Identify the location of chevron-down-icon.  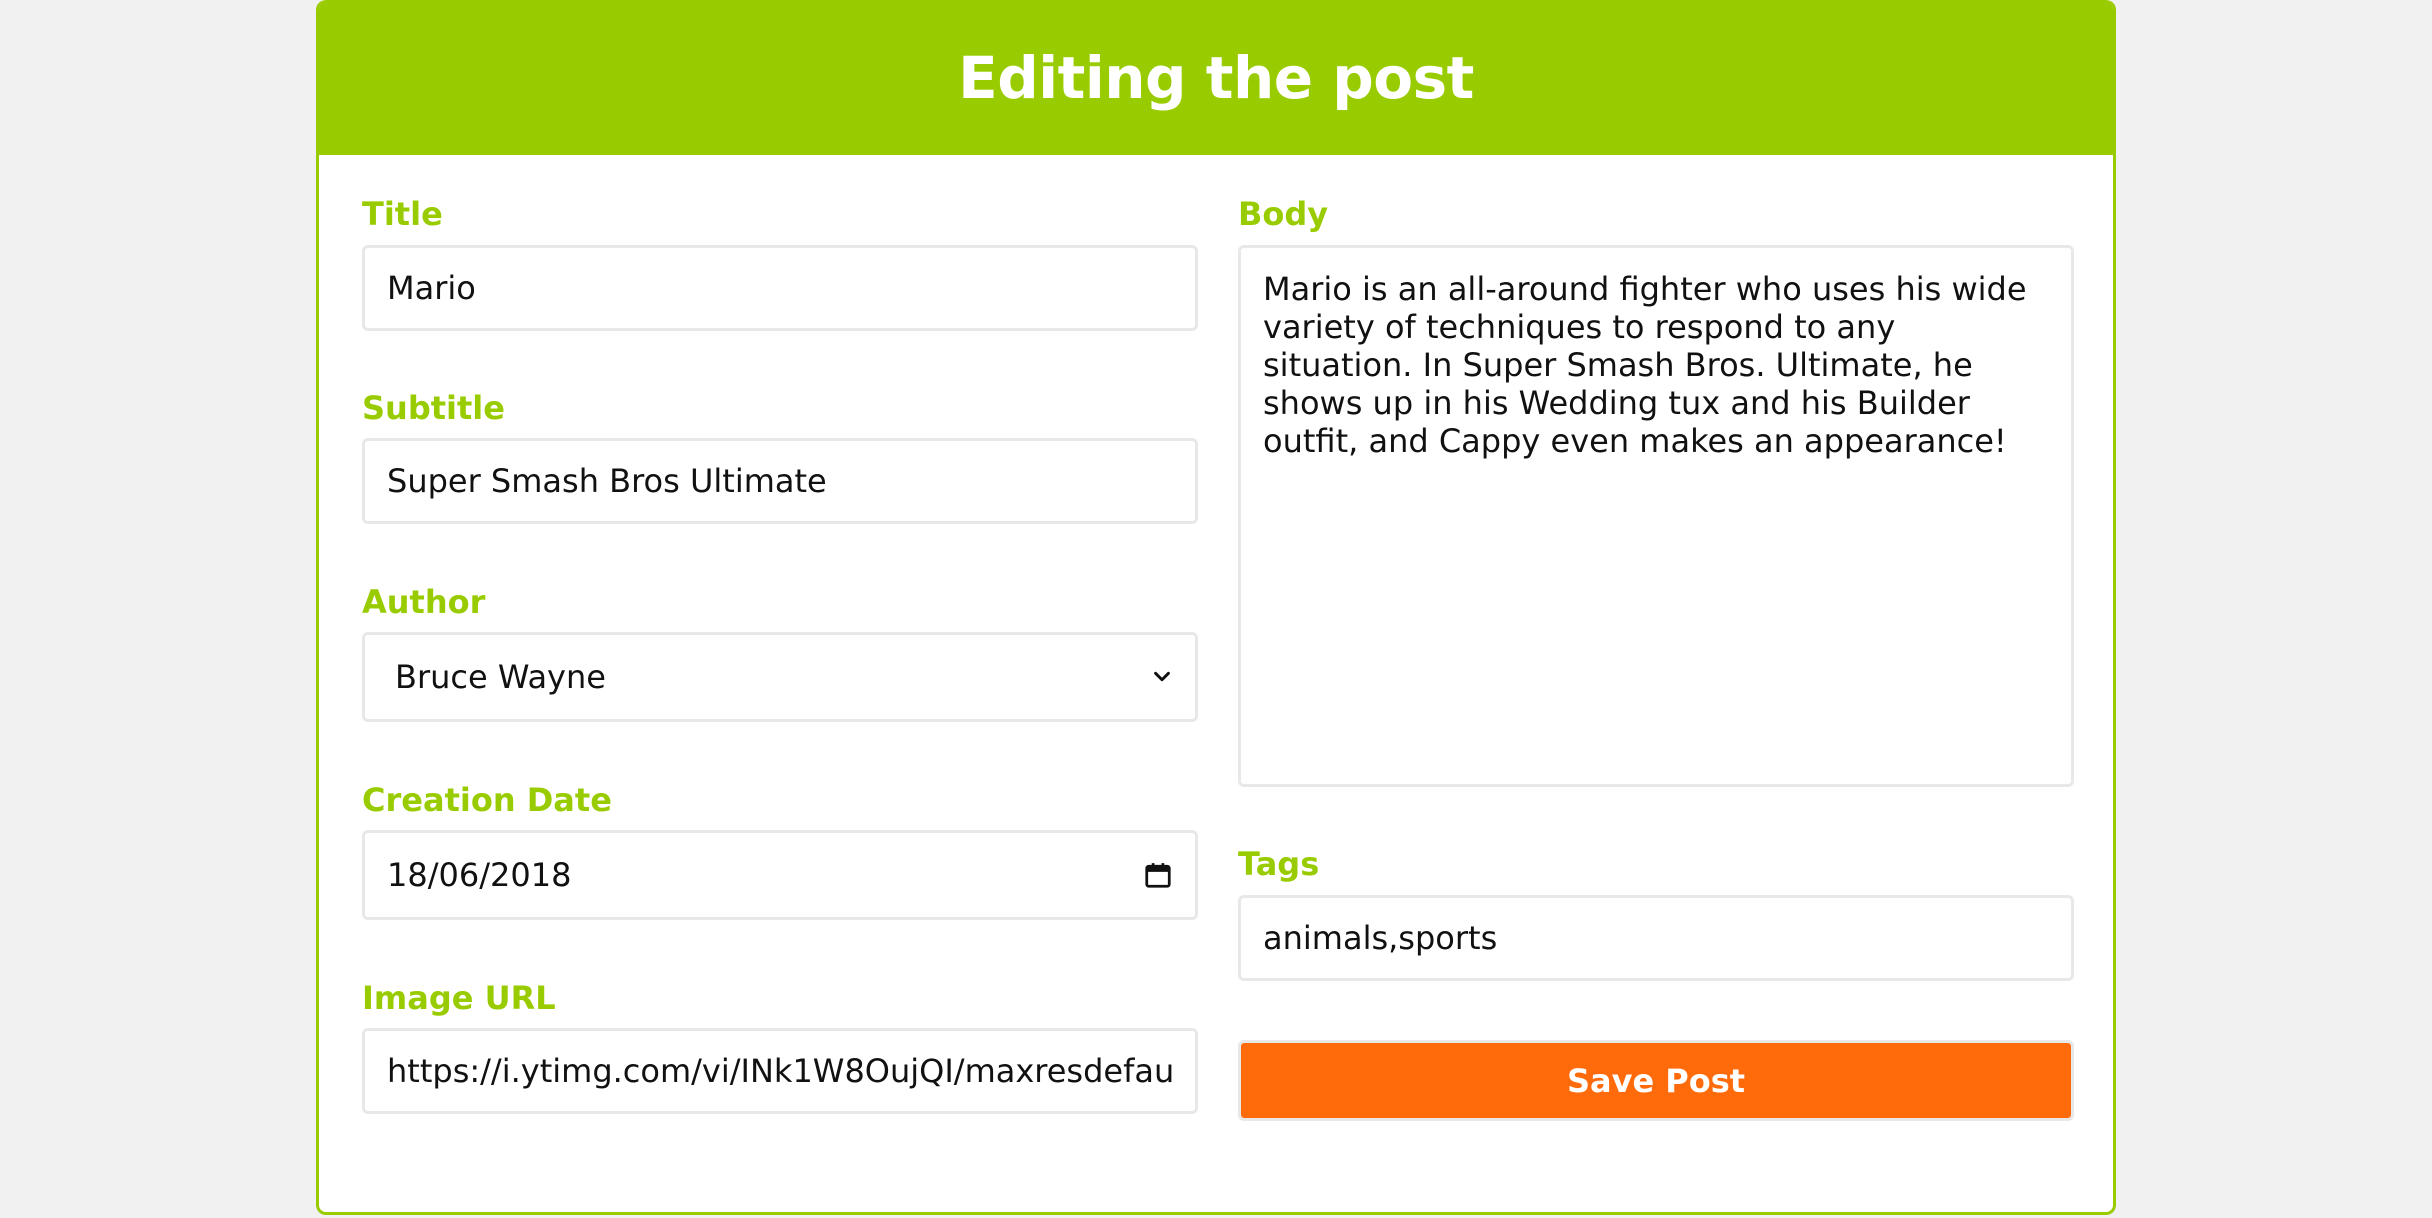
(1162, 676).